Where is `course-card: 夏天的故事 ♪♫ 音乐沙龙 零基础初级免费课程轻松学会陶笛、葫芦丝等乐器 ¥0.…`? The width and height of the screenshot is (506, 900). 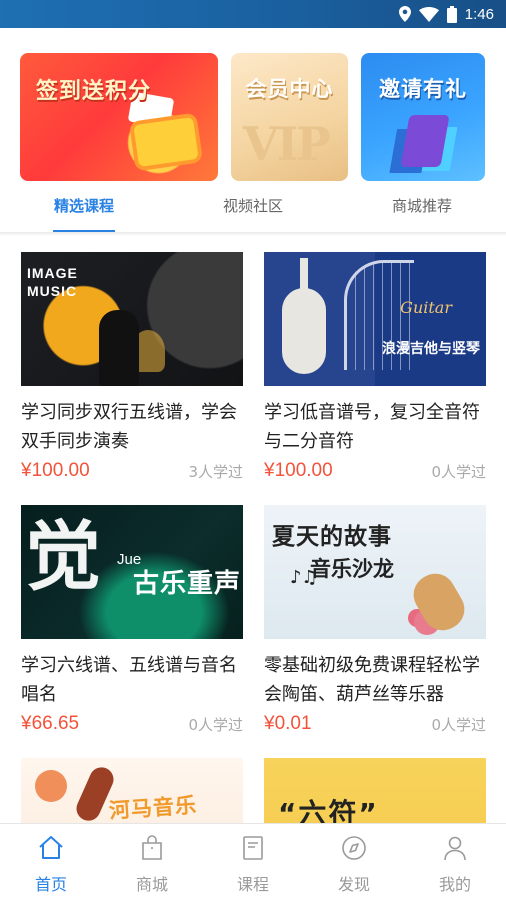 course-card: 夏天的故事 ♪♫ 音乐沙龙 零基础初级免费课程轻松学会陶笛、葫芦丝等乐器 ¥0.… is located at coordinates (375, 620).